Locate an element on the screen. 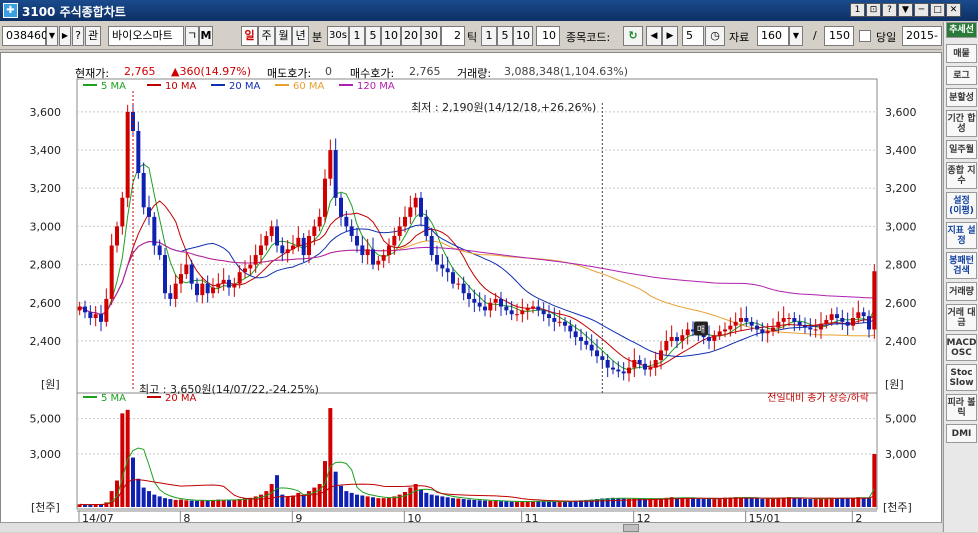 The image size is (978, 533). scrollbar-thumb is located at coordinates (631, 528).